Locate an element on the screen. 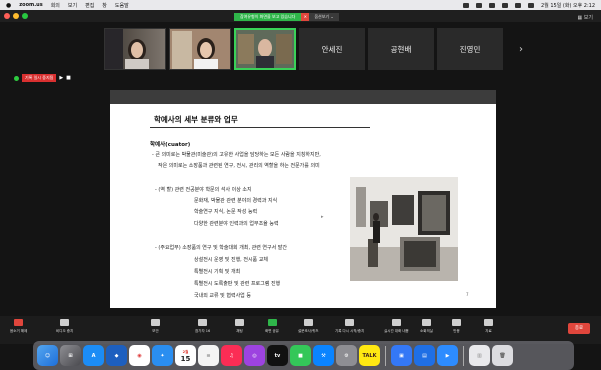 This screenshot has width=601, height=370. notes-icon: ≡ is located at coordinates (208, 355).